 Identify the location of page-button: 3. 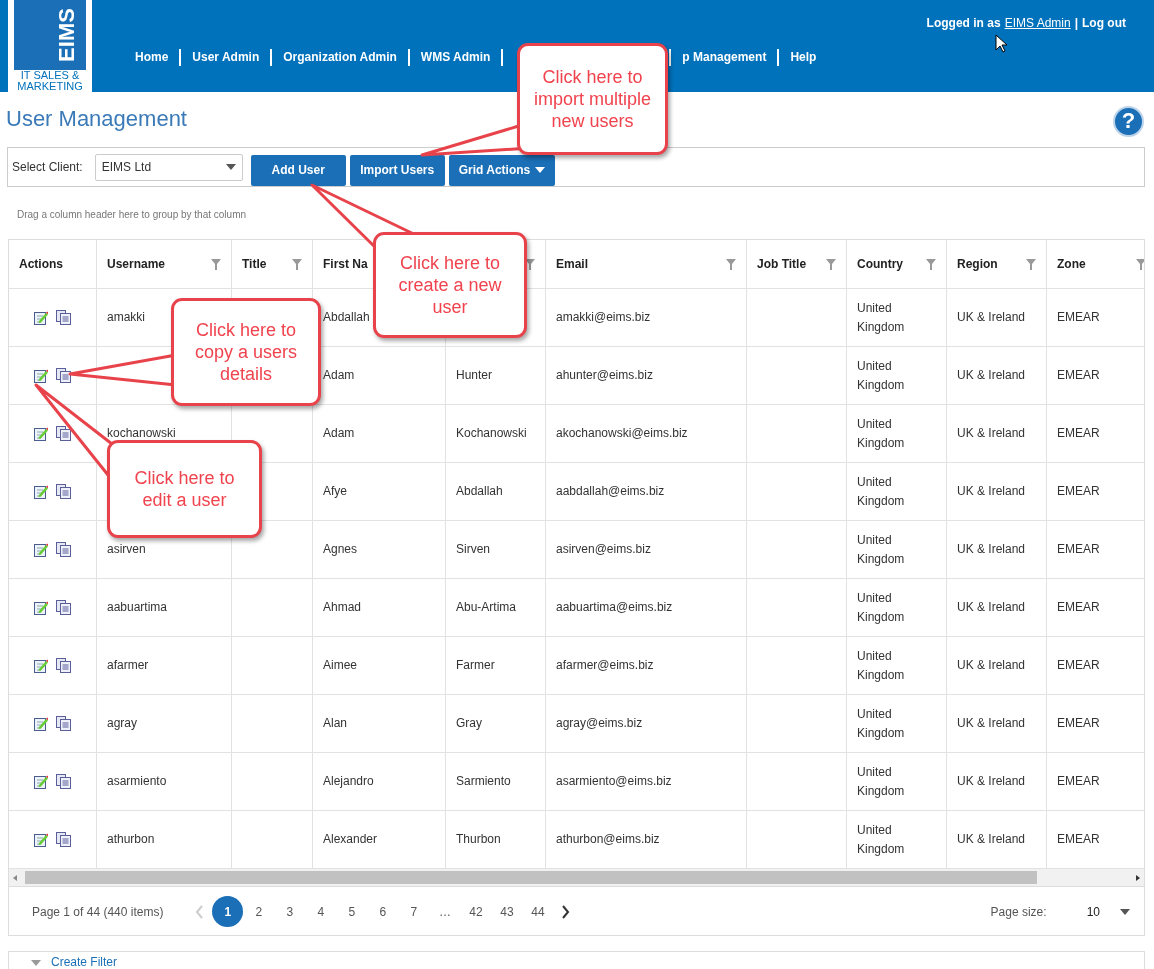
(290, 911).